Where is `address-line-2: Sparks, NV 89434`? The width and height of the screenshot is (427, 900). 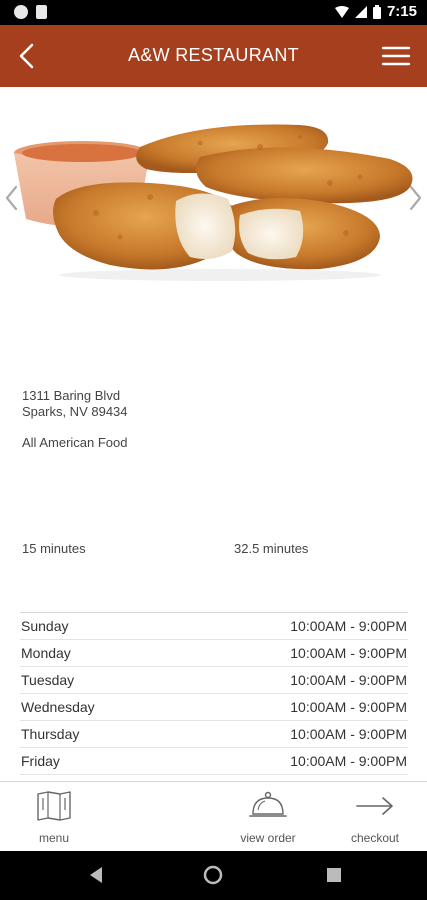 address-line-2: Sparks, NV 89434 is located at coordinates (75, 411).